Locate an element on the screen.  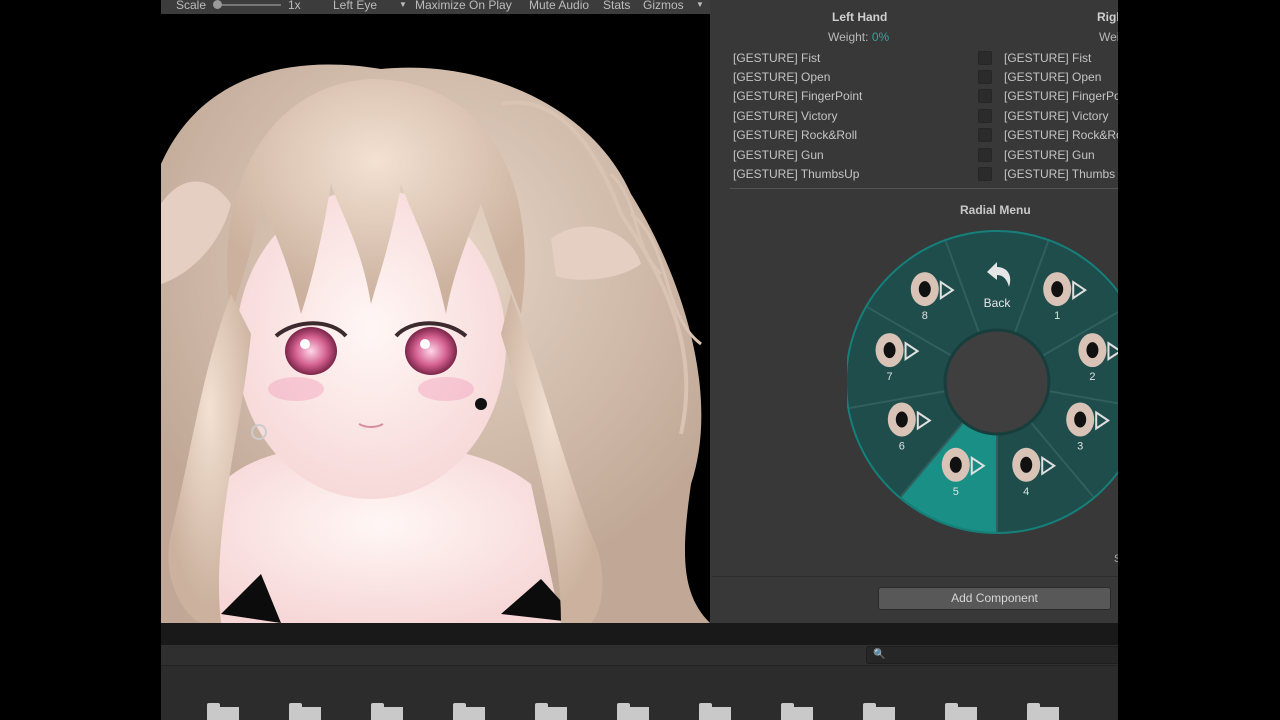
right-gesture-gun: [GESTURE] Gun is located at coordinates (1049, 155).